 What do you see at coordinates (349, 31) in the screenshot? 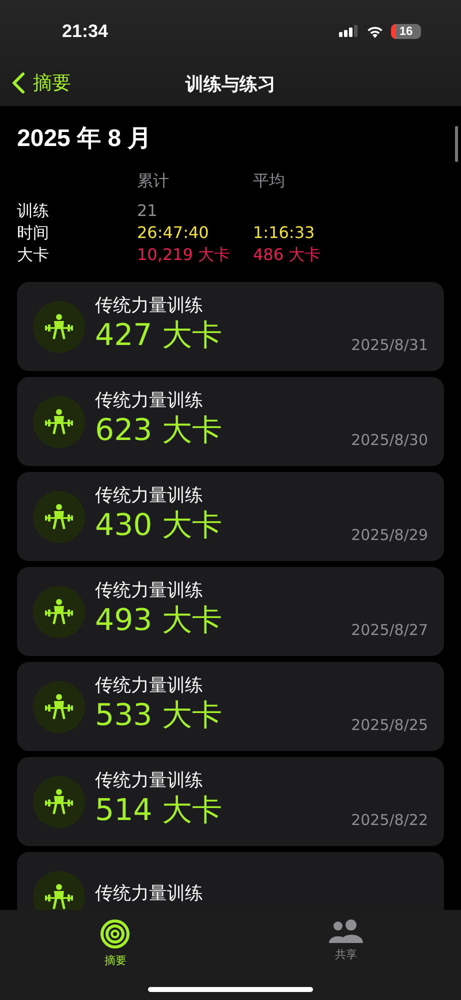
I see `signal-icon` at bounding box center [349, 31].